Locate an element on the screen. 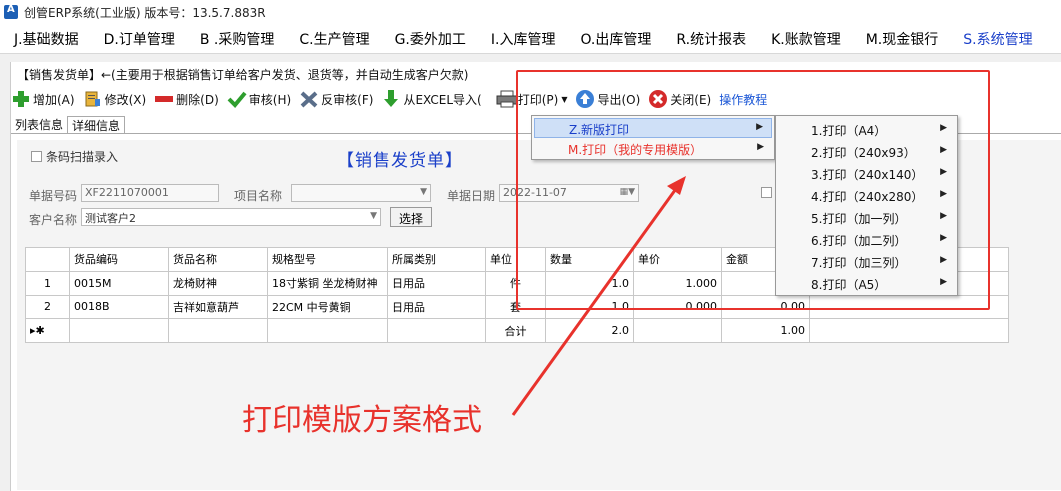 The width and height of the screenshot is (1061, 491). cell-unit: 套 is located at coordinates (515, 307).